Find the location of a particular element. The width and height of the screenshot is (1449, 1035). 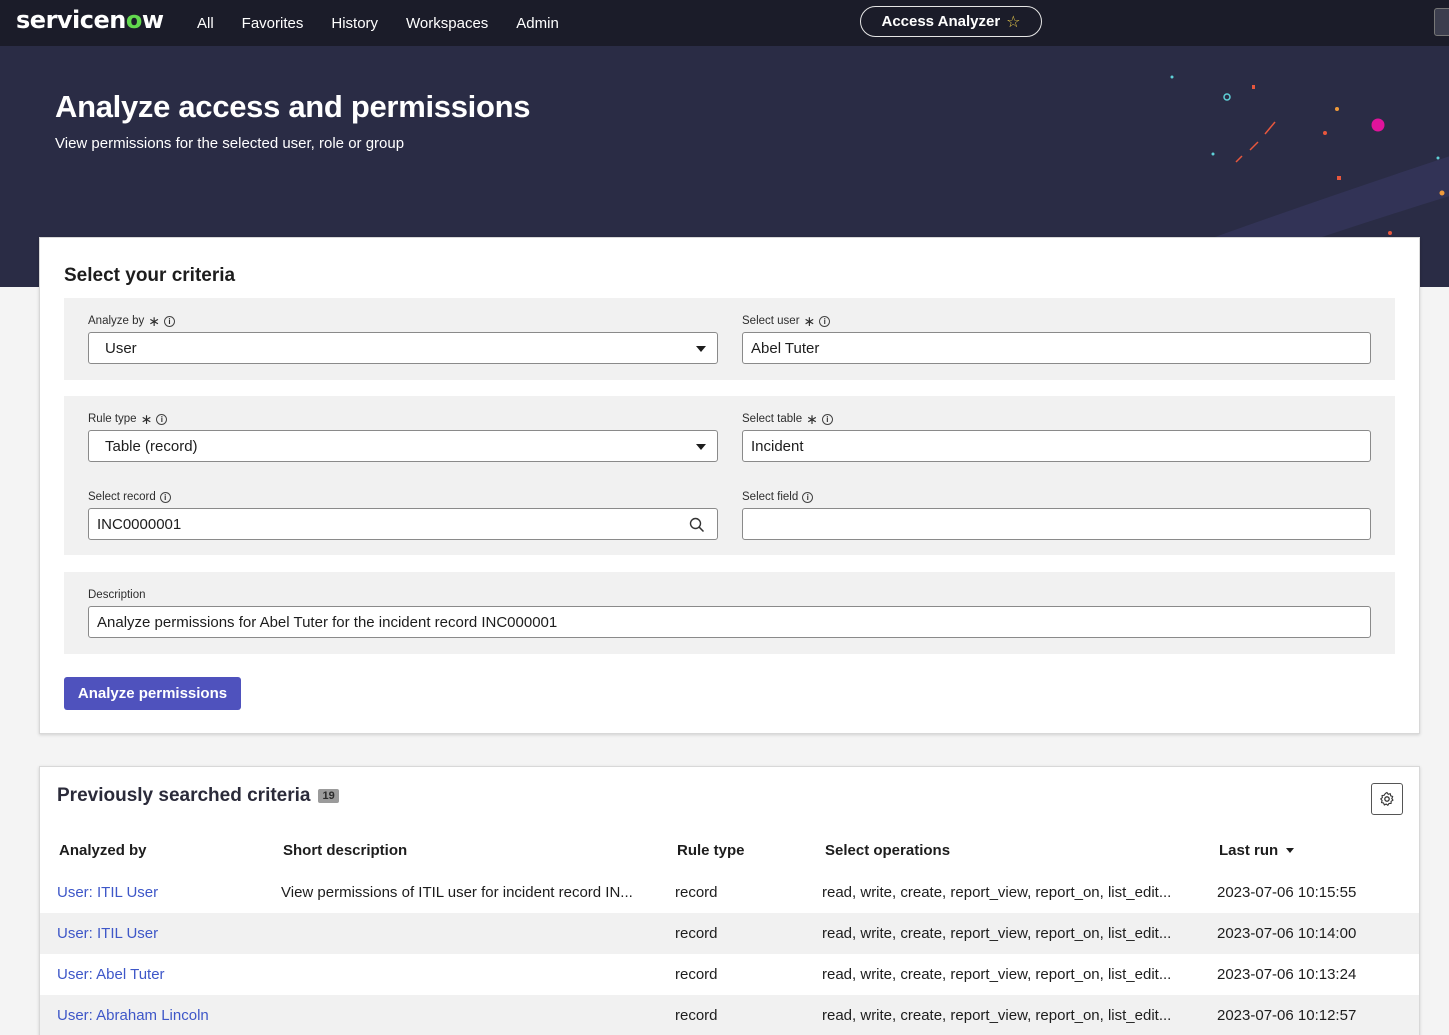

select-user-value: Abel Tuter is located at coordinates (785, 348).